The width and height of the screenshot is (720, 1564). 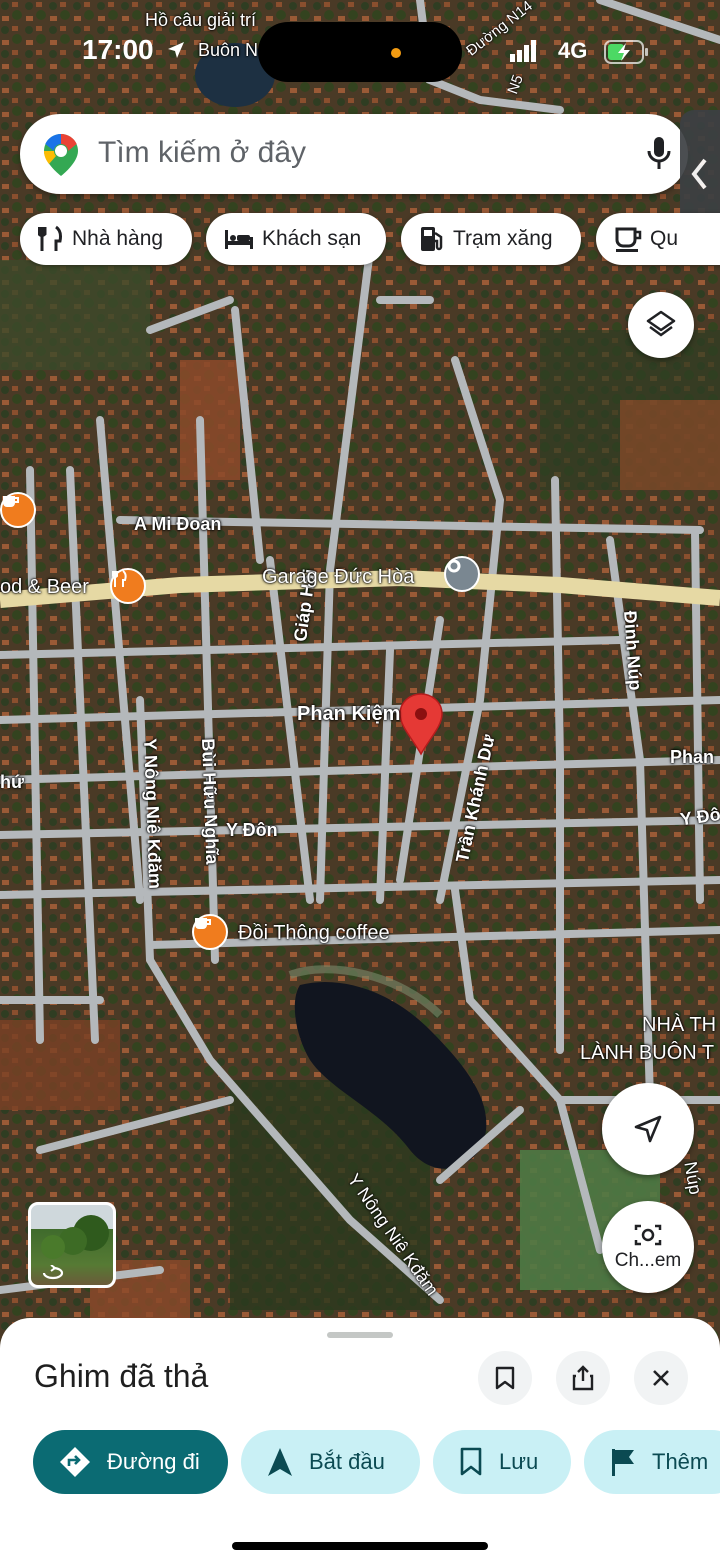 I want to click on layers-button, so click(x=661, y=325).